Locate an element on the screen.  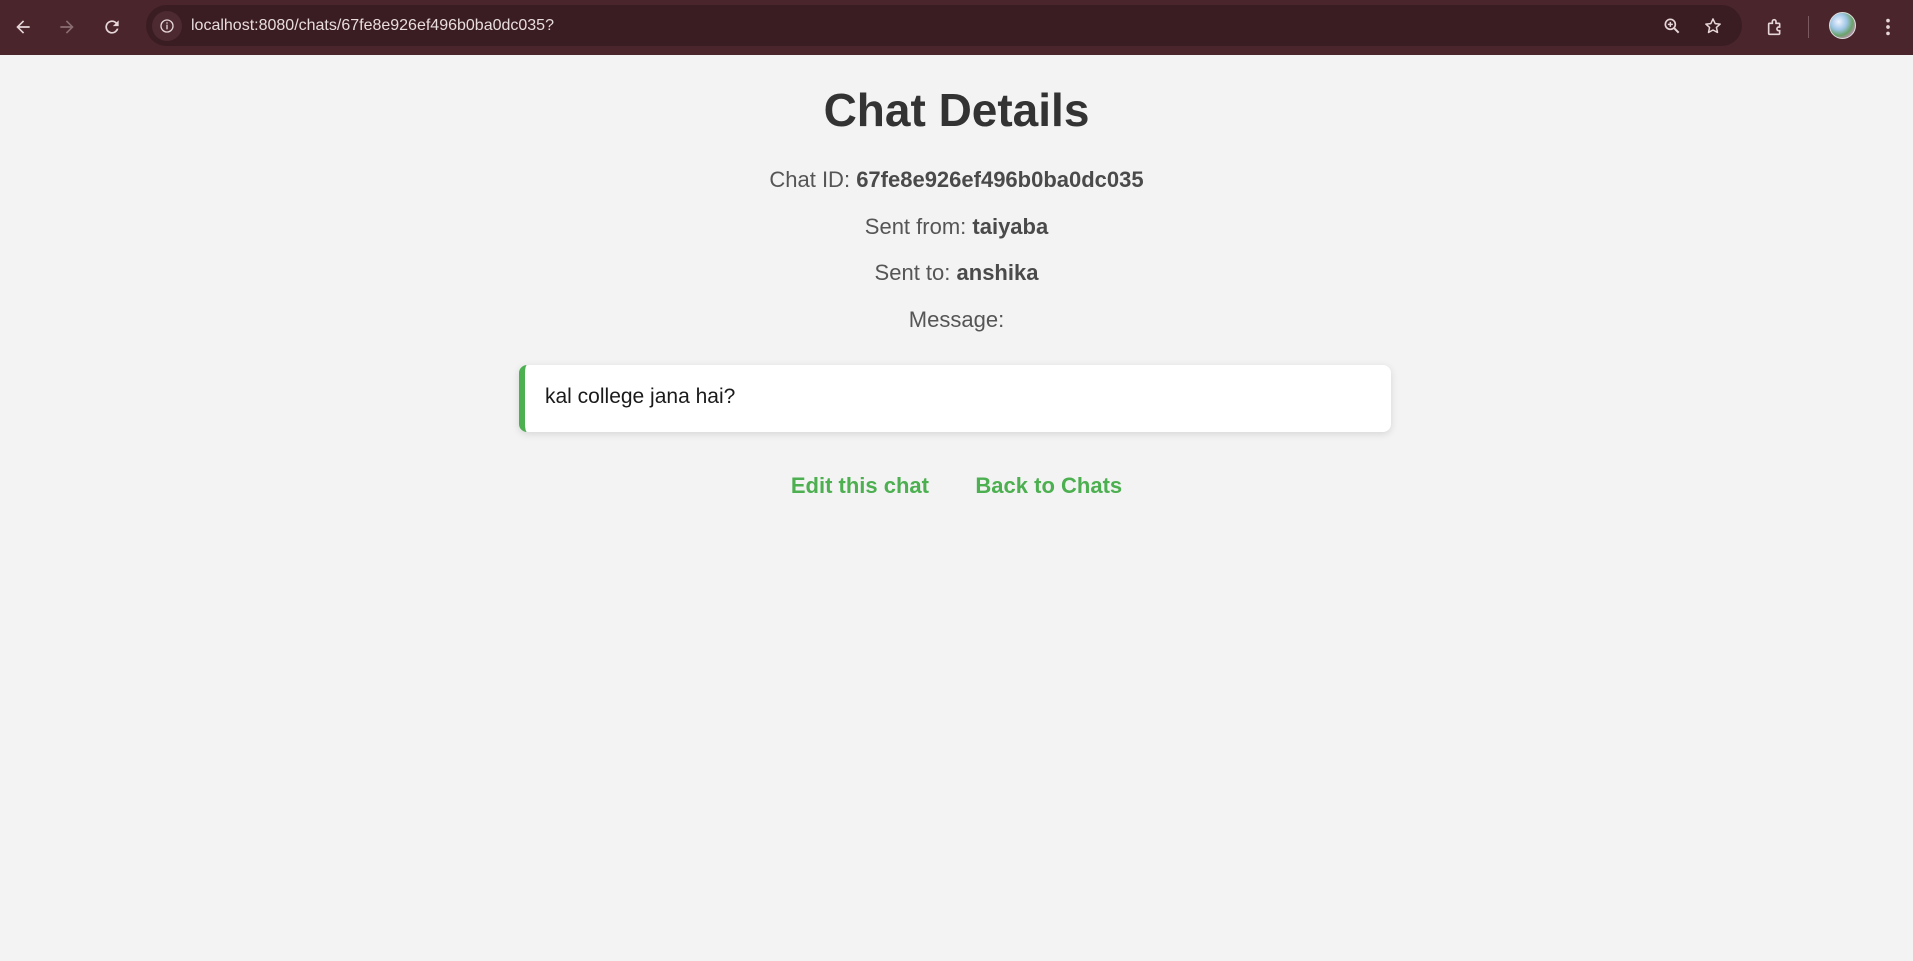
back-button is located at coordinates (23, 27).